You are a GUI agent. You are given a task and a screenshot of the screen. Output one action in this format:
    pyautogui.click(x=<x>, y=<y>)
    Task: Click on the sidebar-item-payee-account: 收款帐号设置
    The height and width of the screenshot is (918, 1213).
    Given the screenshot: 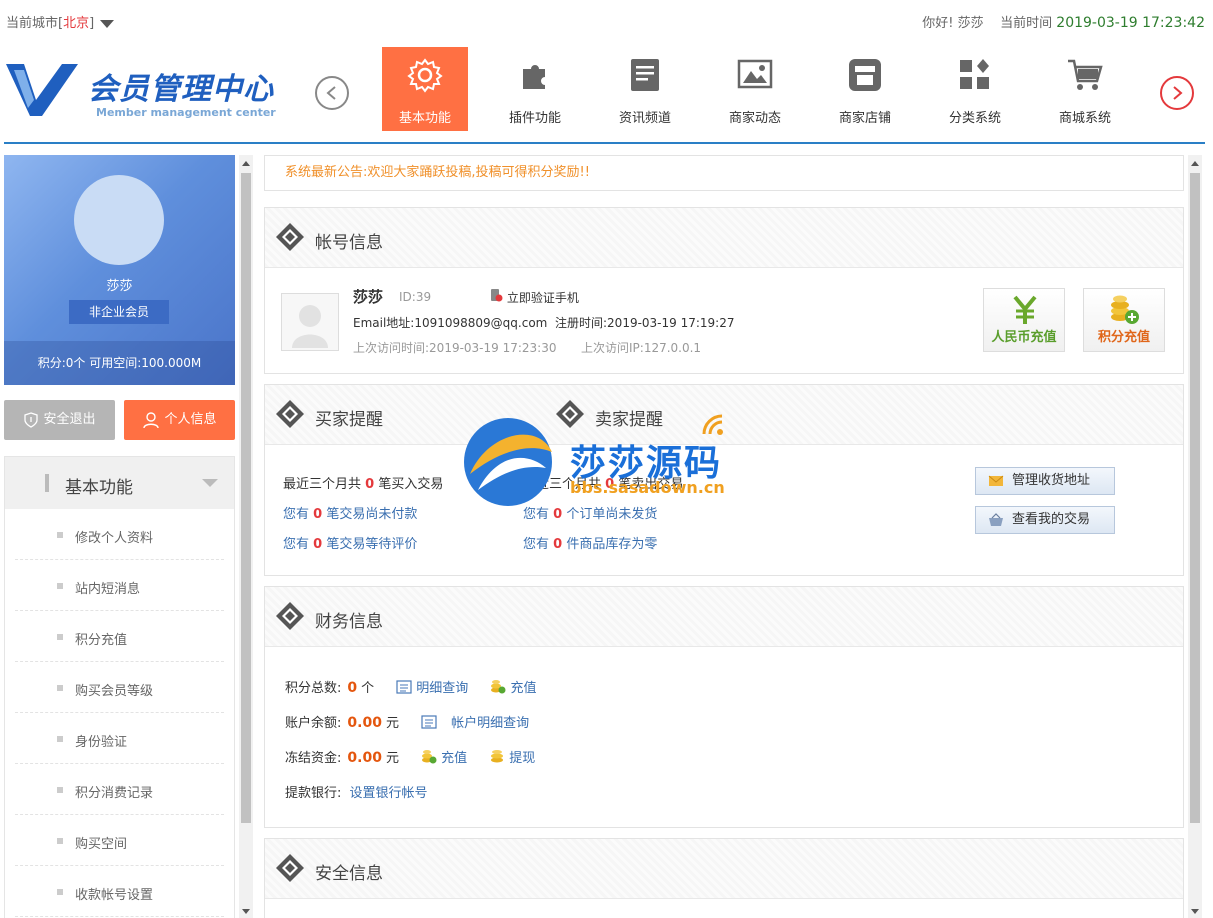 What is the action you would take?
    pyautogui.click(x=119, y=891)
    